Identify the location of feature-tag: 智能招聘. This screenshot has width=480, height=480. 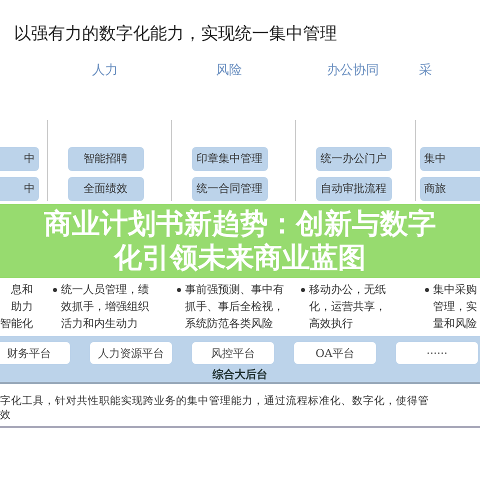
(106, 159).